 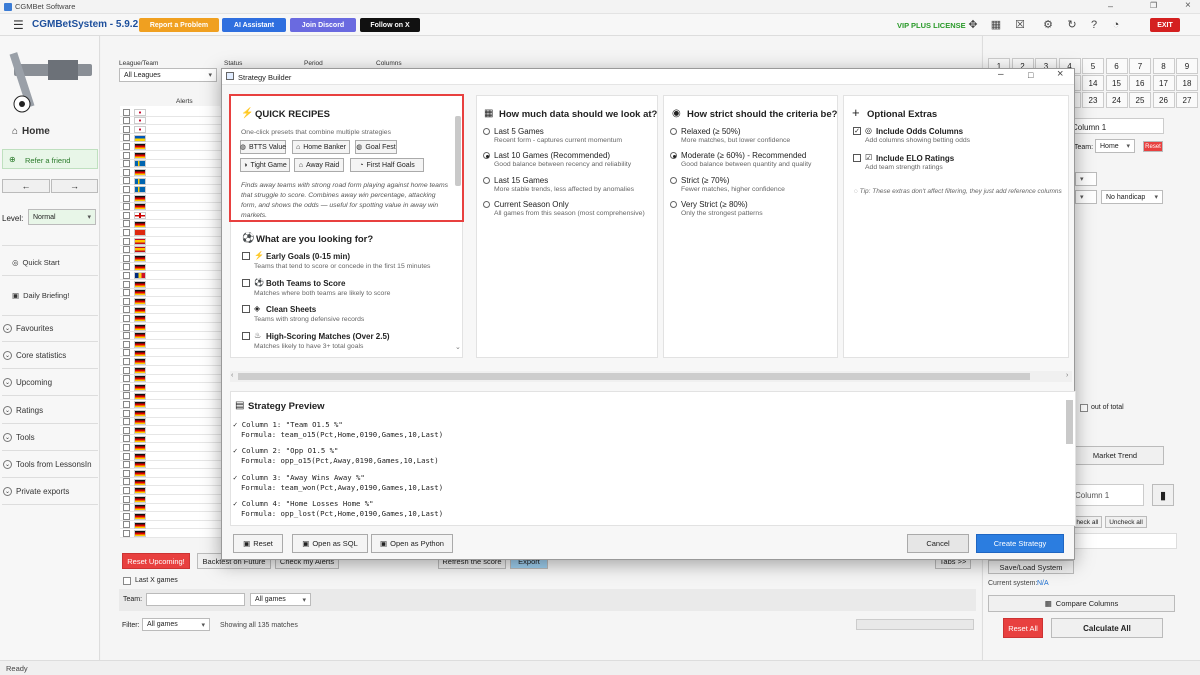 What do you see at coordinates (62, 217) in the screenshot?
I see `level-select: Normal` at bounding box center [62, 217].